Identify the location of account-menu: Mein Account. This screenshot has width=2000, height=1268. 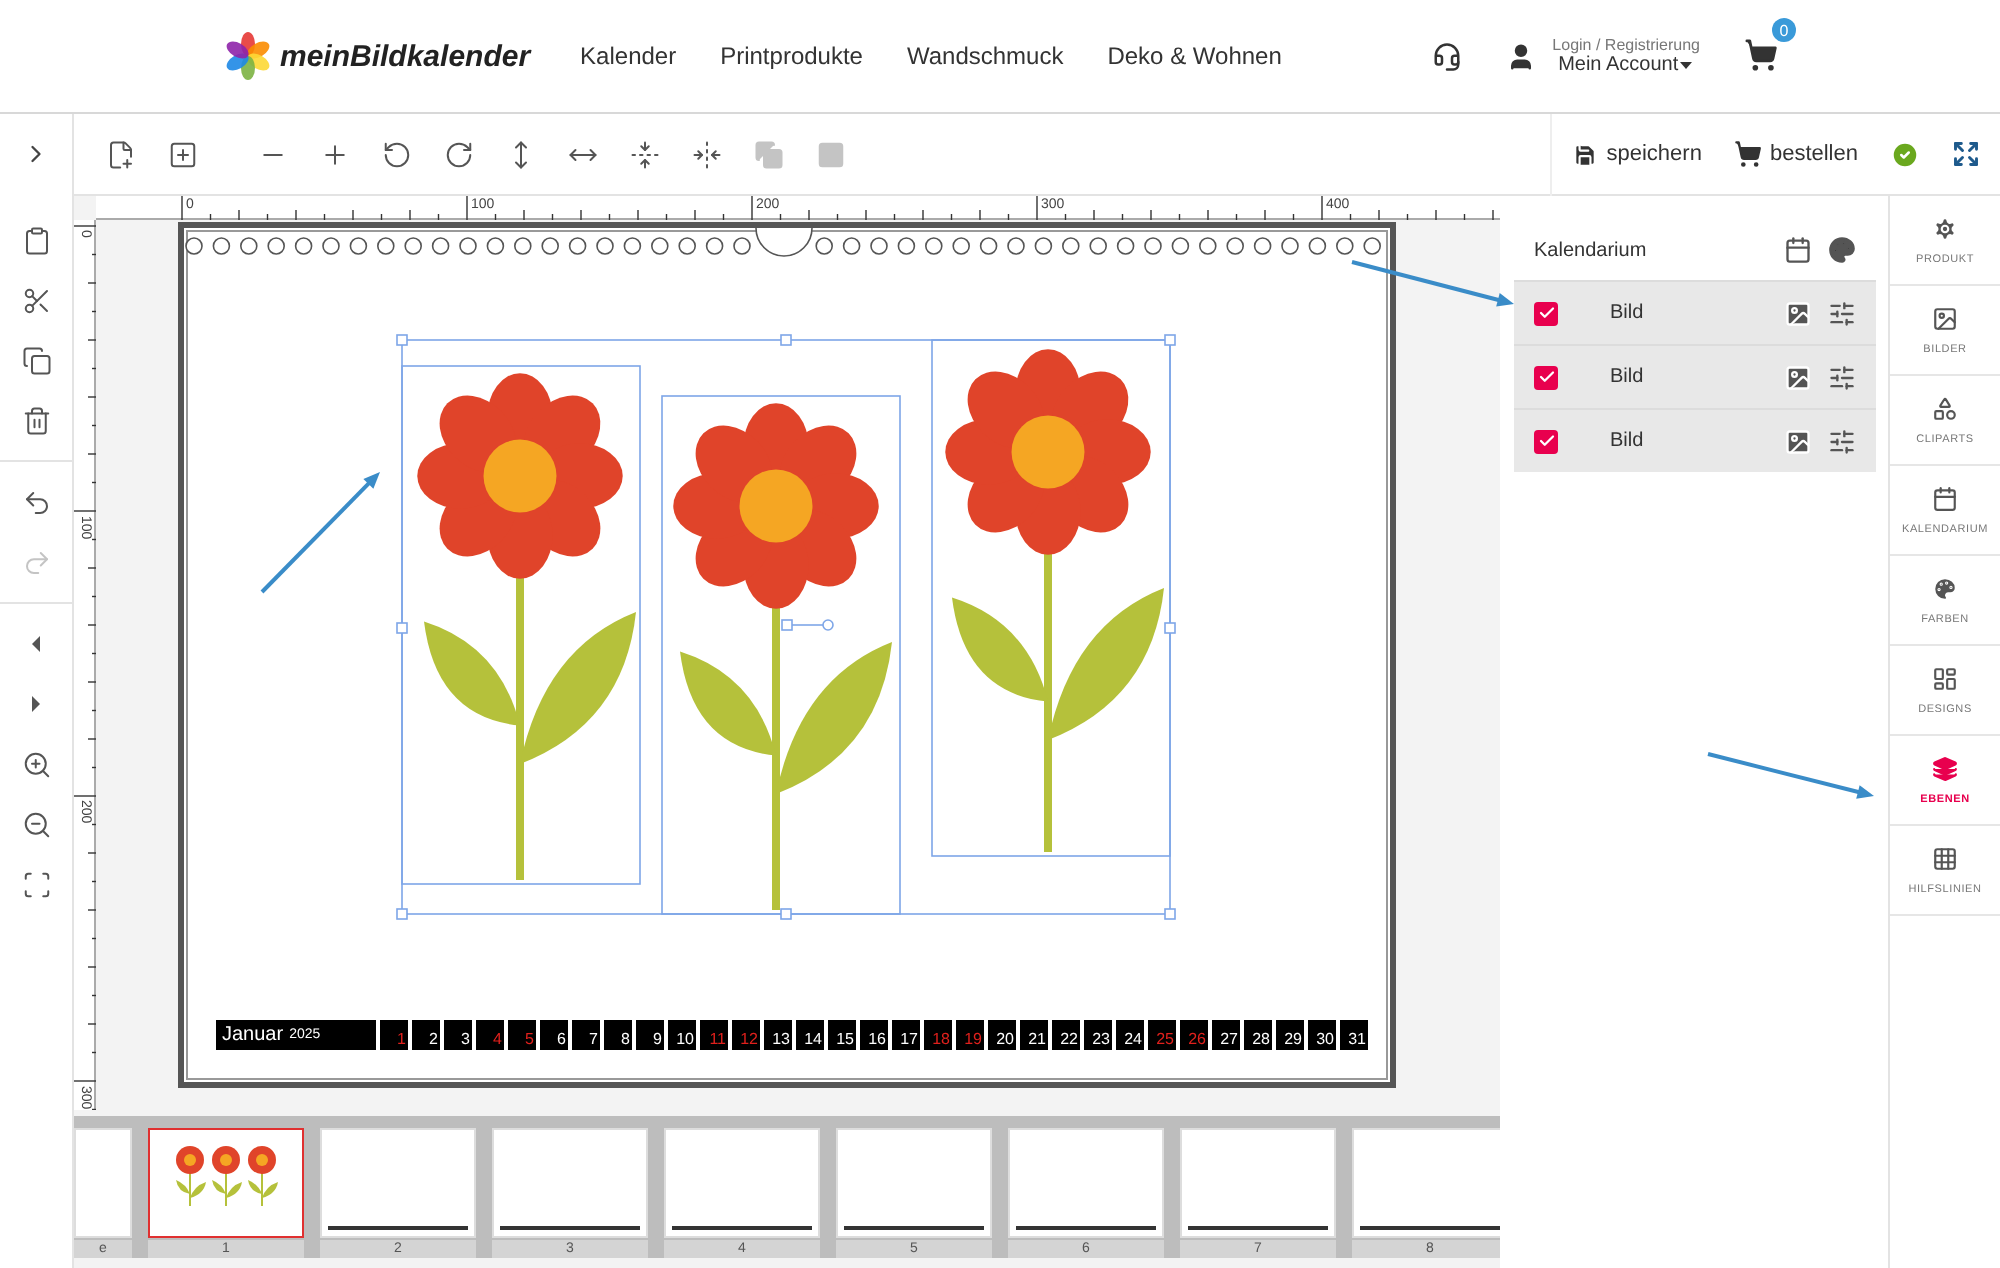
(1626, 65).